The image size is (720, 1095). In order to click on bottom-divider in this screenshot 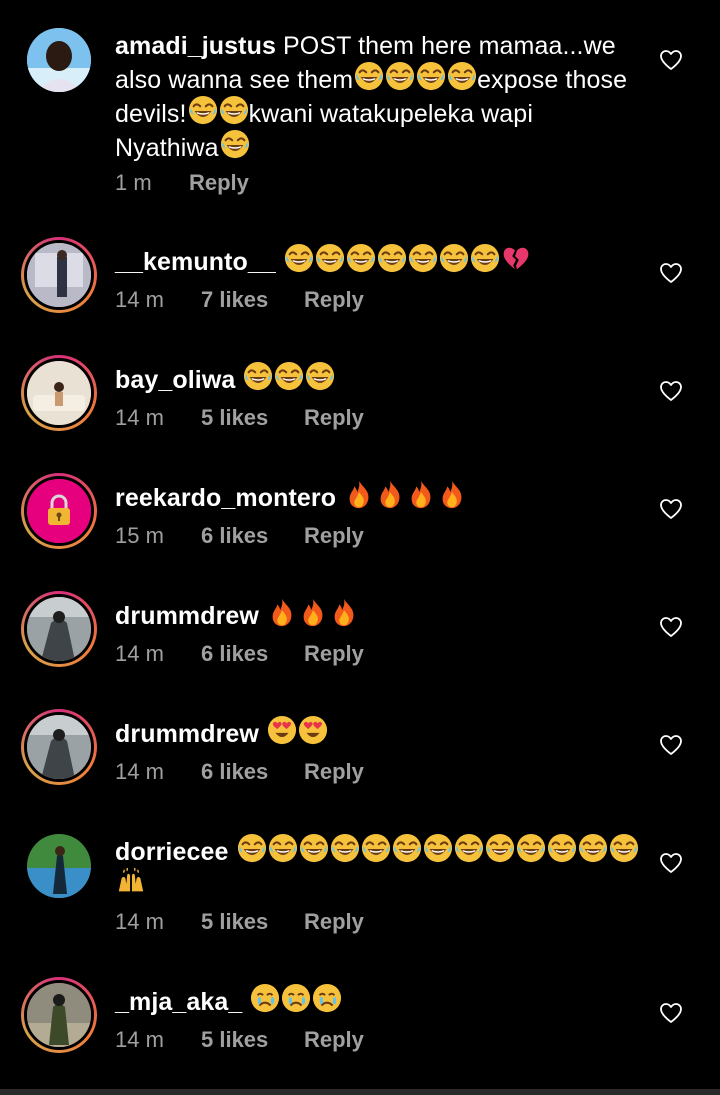, I will do `click(360, 1092)`.